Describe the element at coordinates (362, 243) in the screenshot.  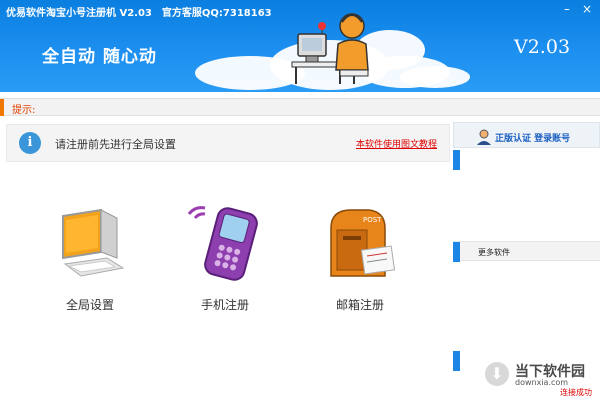
I see `mailbox-icon: POST` at that location.